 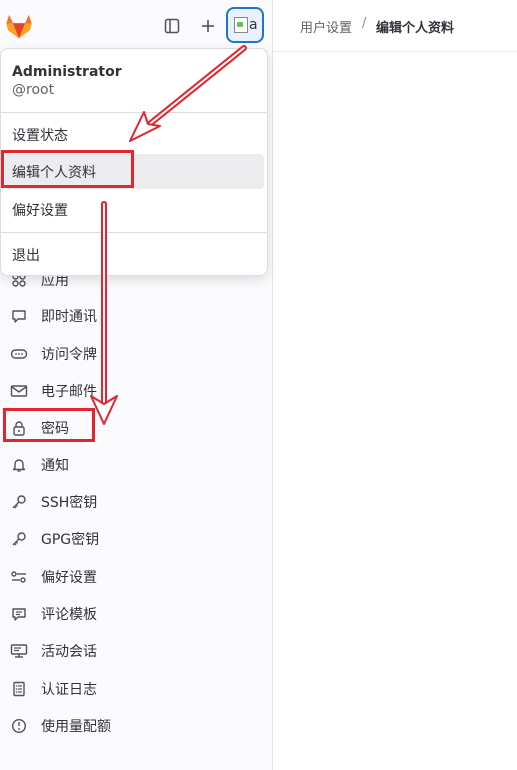 What do you see at coordinates (136, 614) in the screenshot?
I see `sidebar-item-comment-templates: 评论模板` at bounding box center [136, 614].